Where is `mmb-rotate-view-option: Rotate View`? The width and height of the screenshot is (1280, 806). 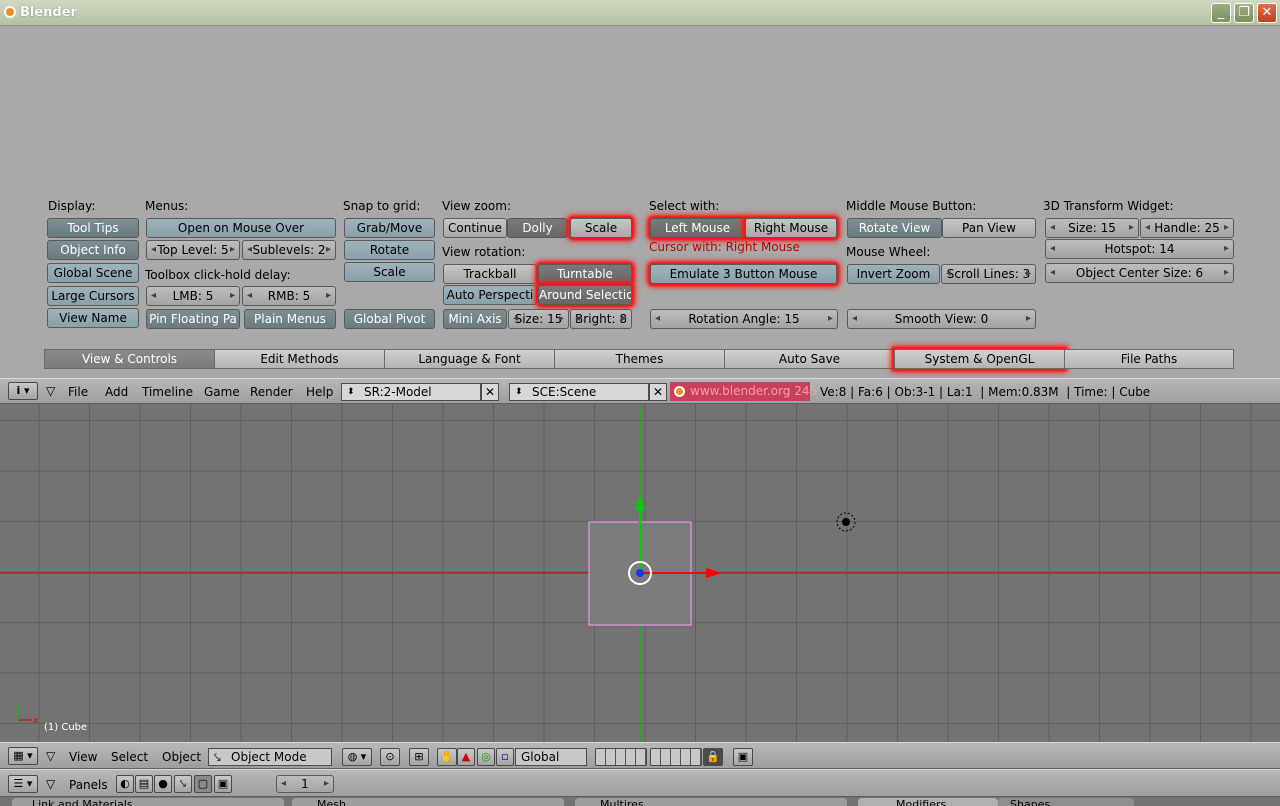
mmb-rotate-view-option: Rotate View is located at coordinates (894, 228).